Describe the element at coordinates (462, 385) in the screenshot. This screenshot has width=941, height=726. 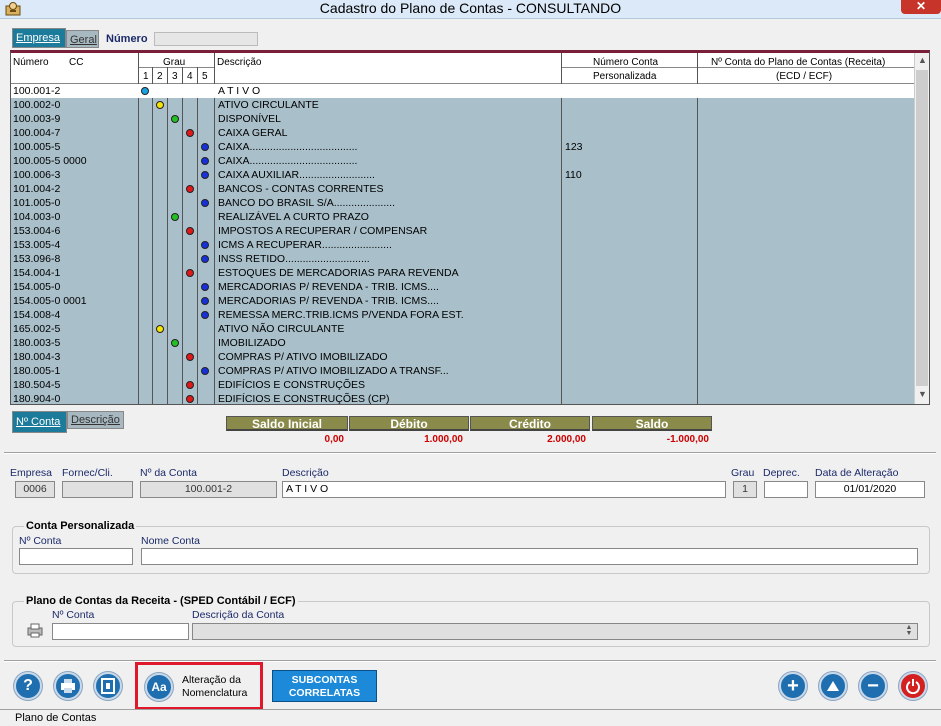
I see `table-row: 180.504-5 EDIFÍCIOS E CONSTRUÇÕES` at that location.